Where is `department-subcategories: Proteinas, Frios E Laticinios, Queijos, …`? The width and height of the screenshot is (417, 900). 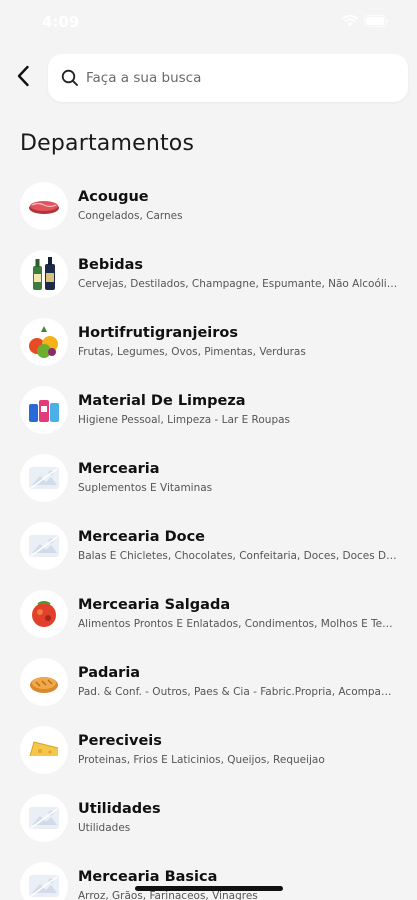 department-subcategories: Proteinas, Frios E Laticinios, Queijos, … is located at coordinates (201, 760).